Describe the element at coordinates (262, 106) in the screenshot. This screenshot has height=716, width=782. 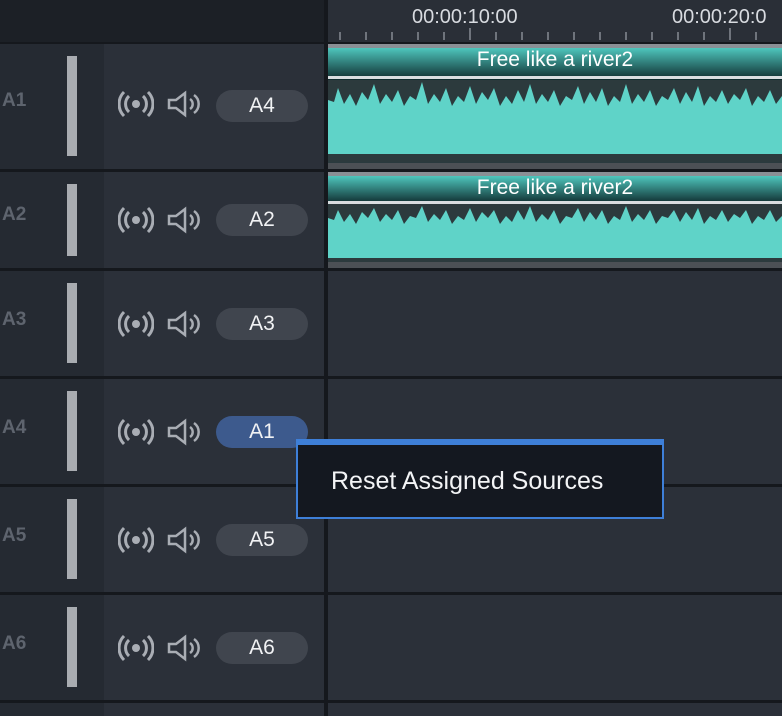
I see `source-assign-button: A4` at that location.